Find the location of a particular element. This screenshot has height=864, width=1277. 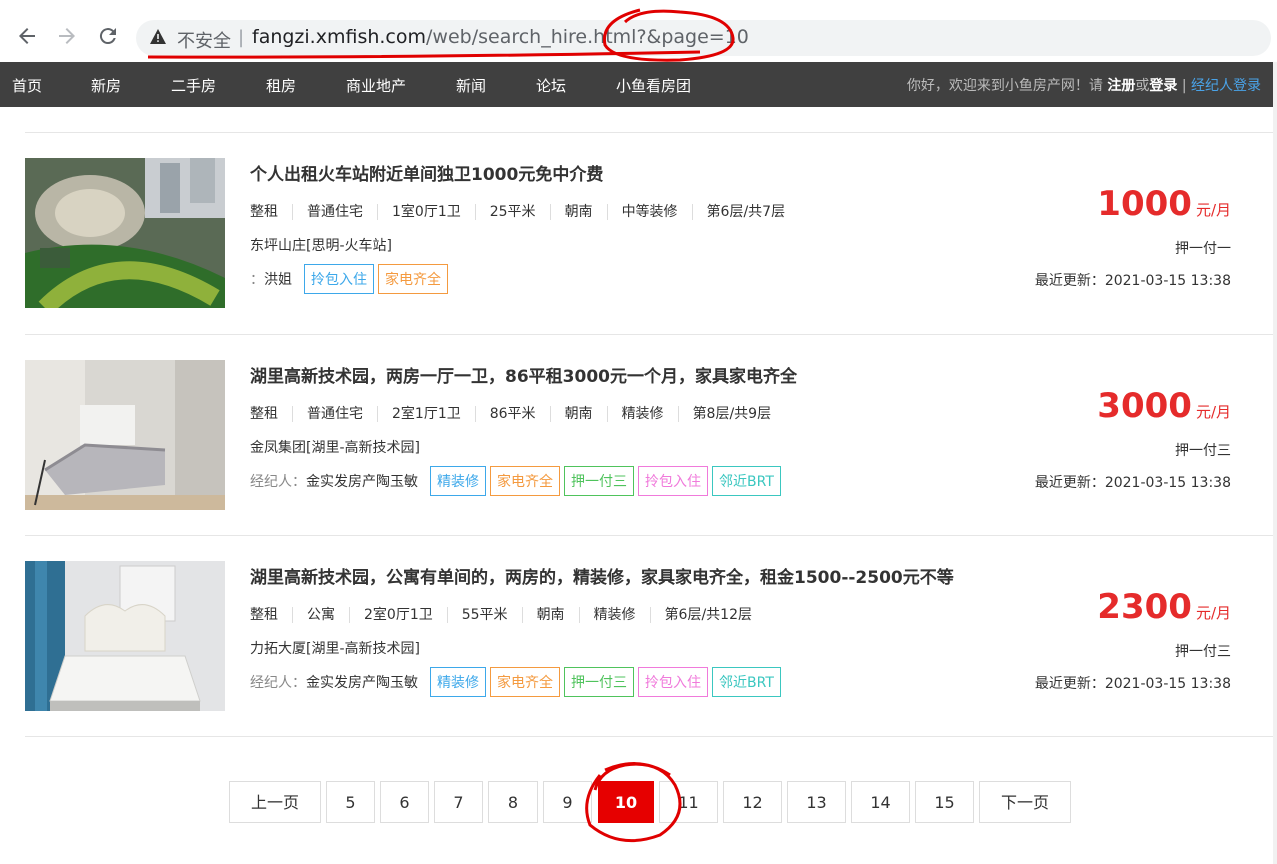

attr-area: 86平米 is located at coordinates (512, 414).